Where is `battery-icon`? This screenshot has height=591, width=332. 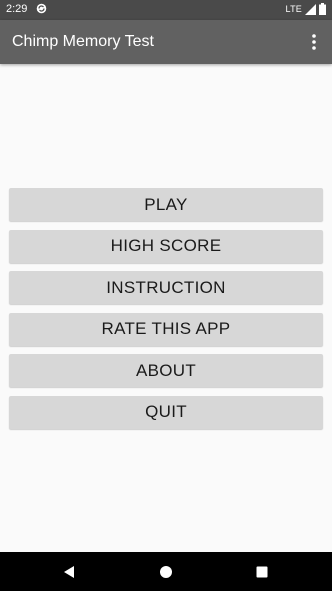 battery-icon is located at coordinates (322, 9).